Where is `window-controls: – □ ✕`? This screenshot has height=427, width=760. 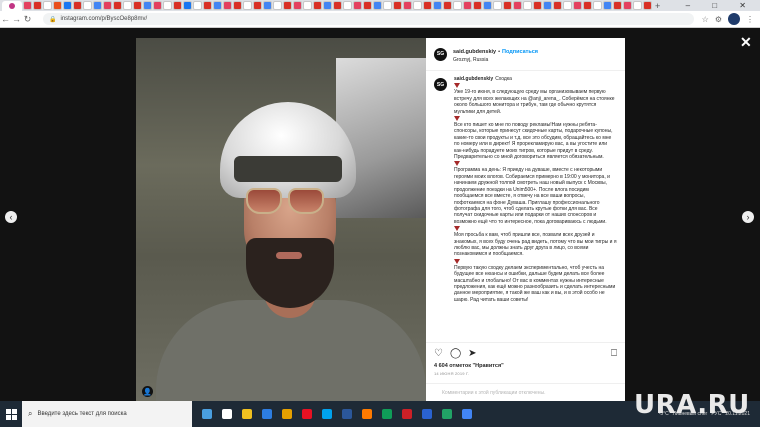
window-controls: – □ ✕ is located at coordinates (721, 5).